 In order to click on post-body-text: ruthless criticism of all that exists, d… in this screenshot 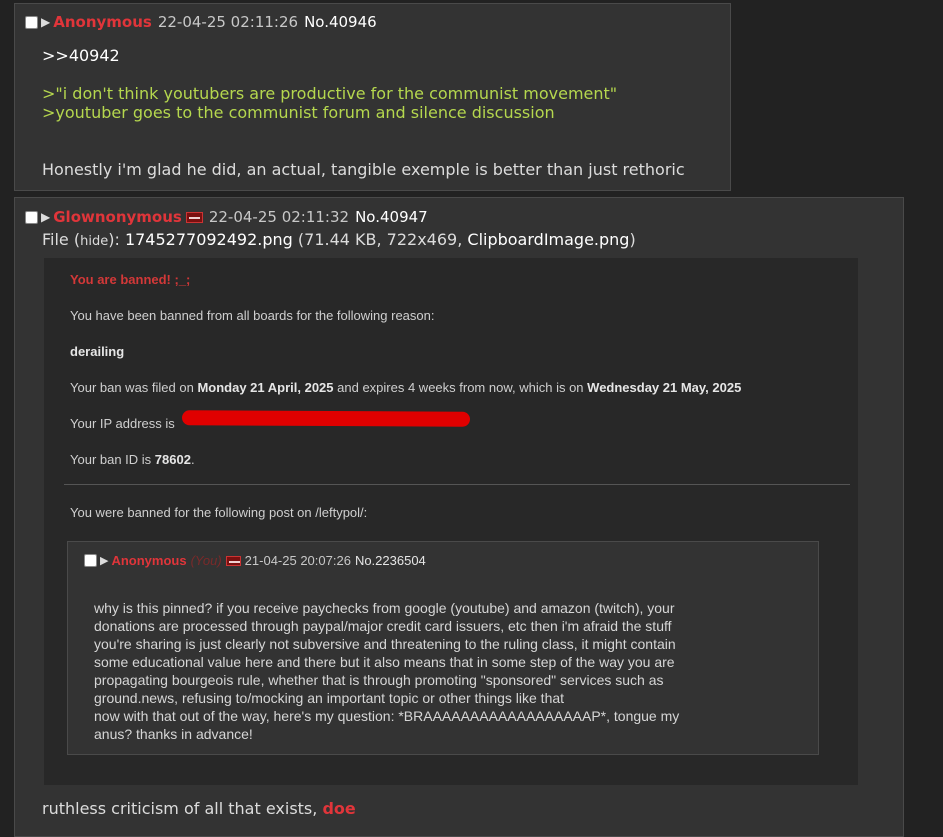, I will do `click(199, 808)`.